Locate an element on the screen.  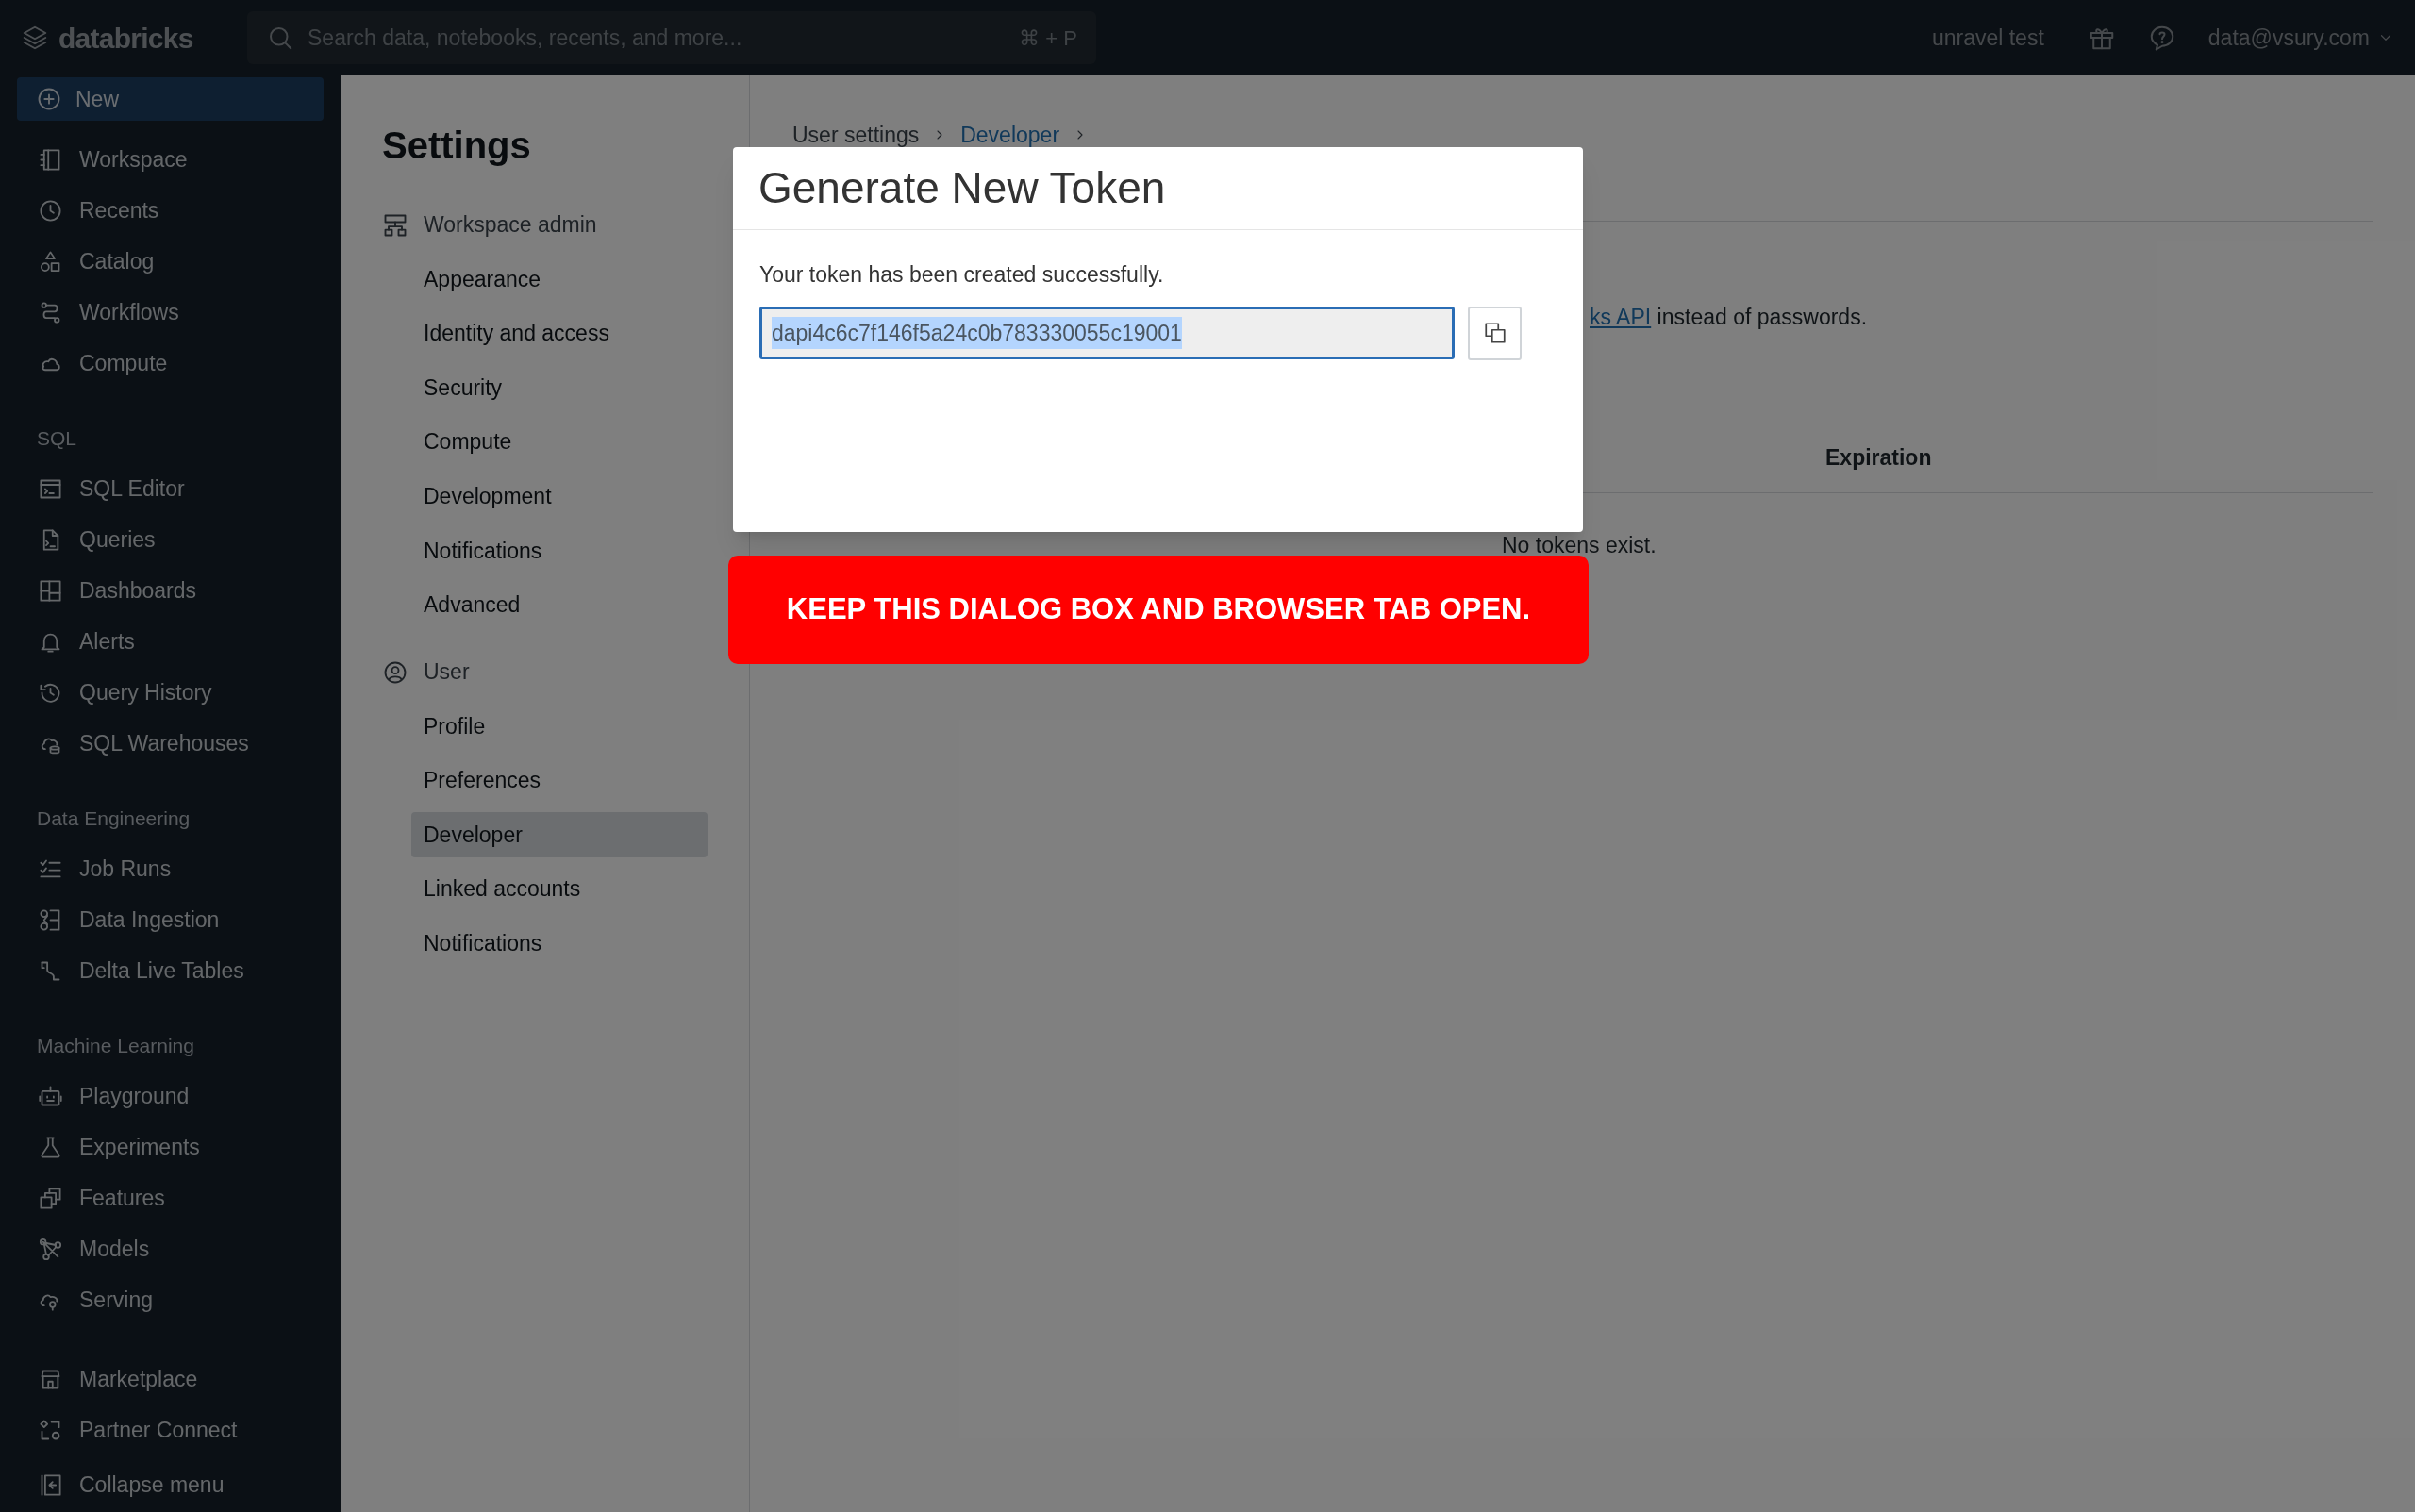
token-field: dapi4c6c7f146f5a24c0b783330055c19001 is located at coordinates (1107, 333).